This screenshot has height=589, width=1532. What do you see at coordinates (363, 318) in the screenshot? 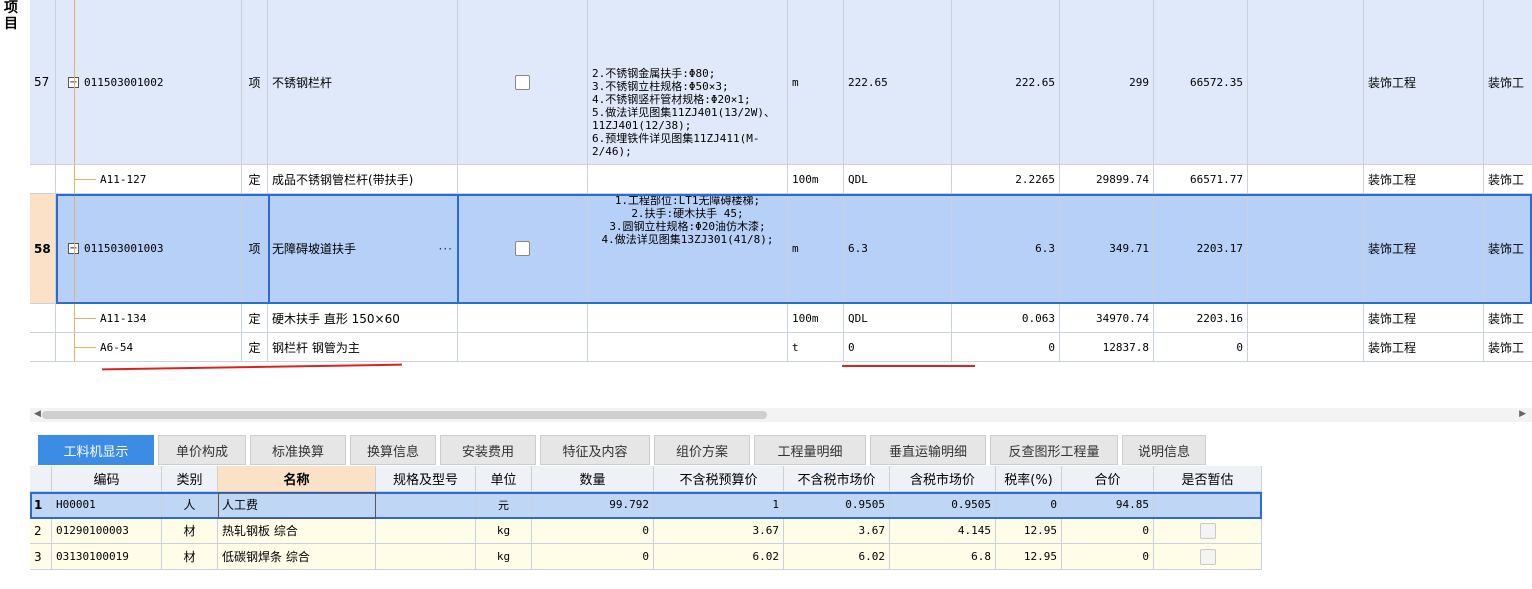
I see `name-cell: 硬木扶手 直形 150×60` at bounding box center [363, 318].